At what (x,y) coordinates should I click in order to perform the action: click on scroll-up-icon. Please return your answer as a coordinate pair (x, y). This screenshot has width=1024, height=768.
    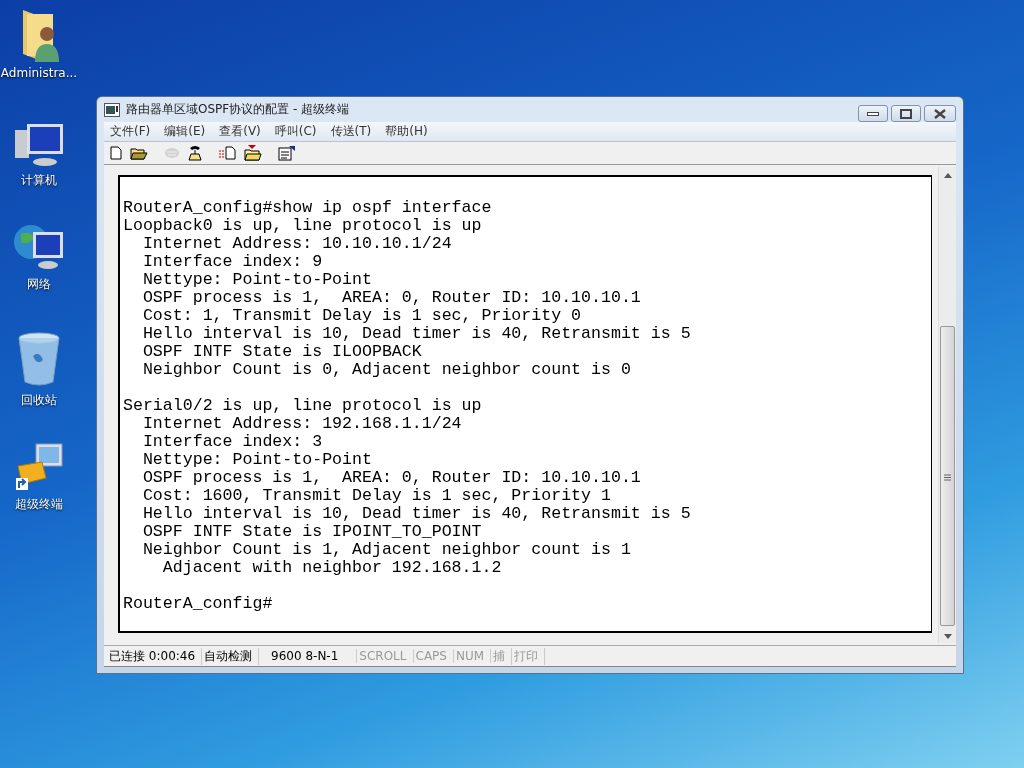
    Looking at the image, I should click on (947, 176).